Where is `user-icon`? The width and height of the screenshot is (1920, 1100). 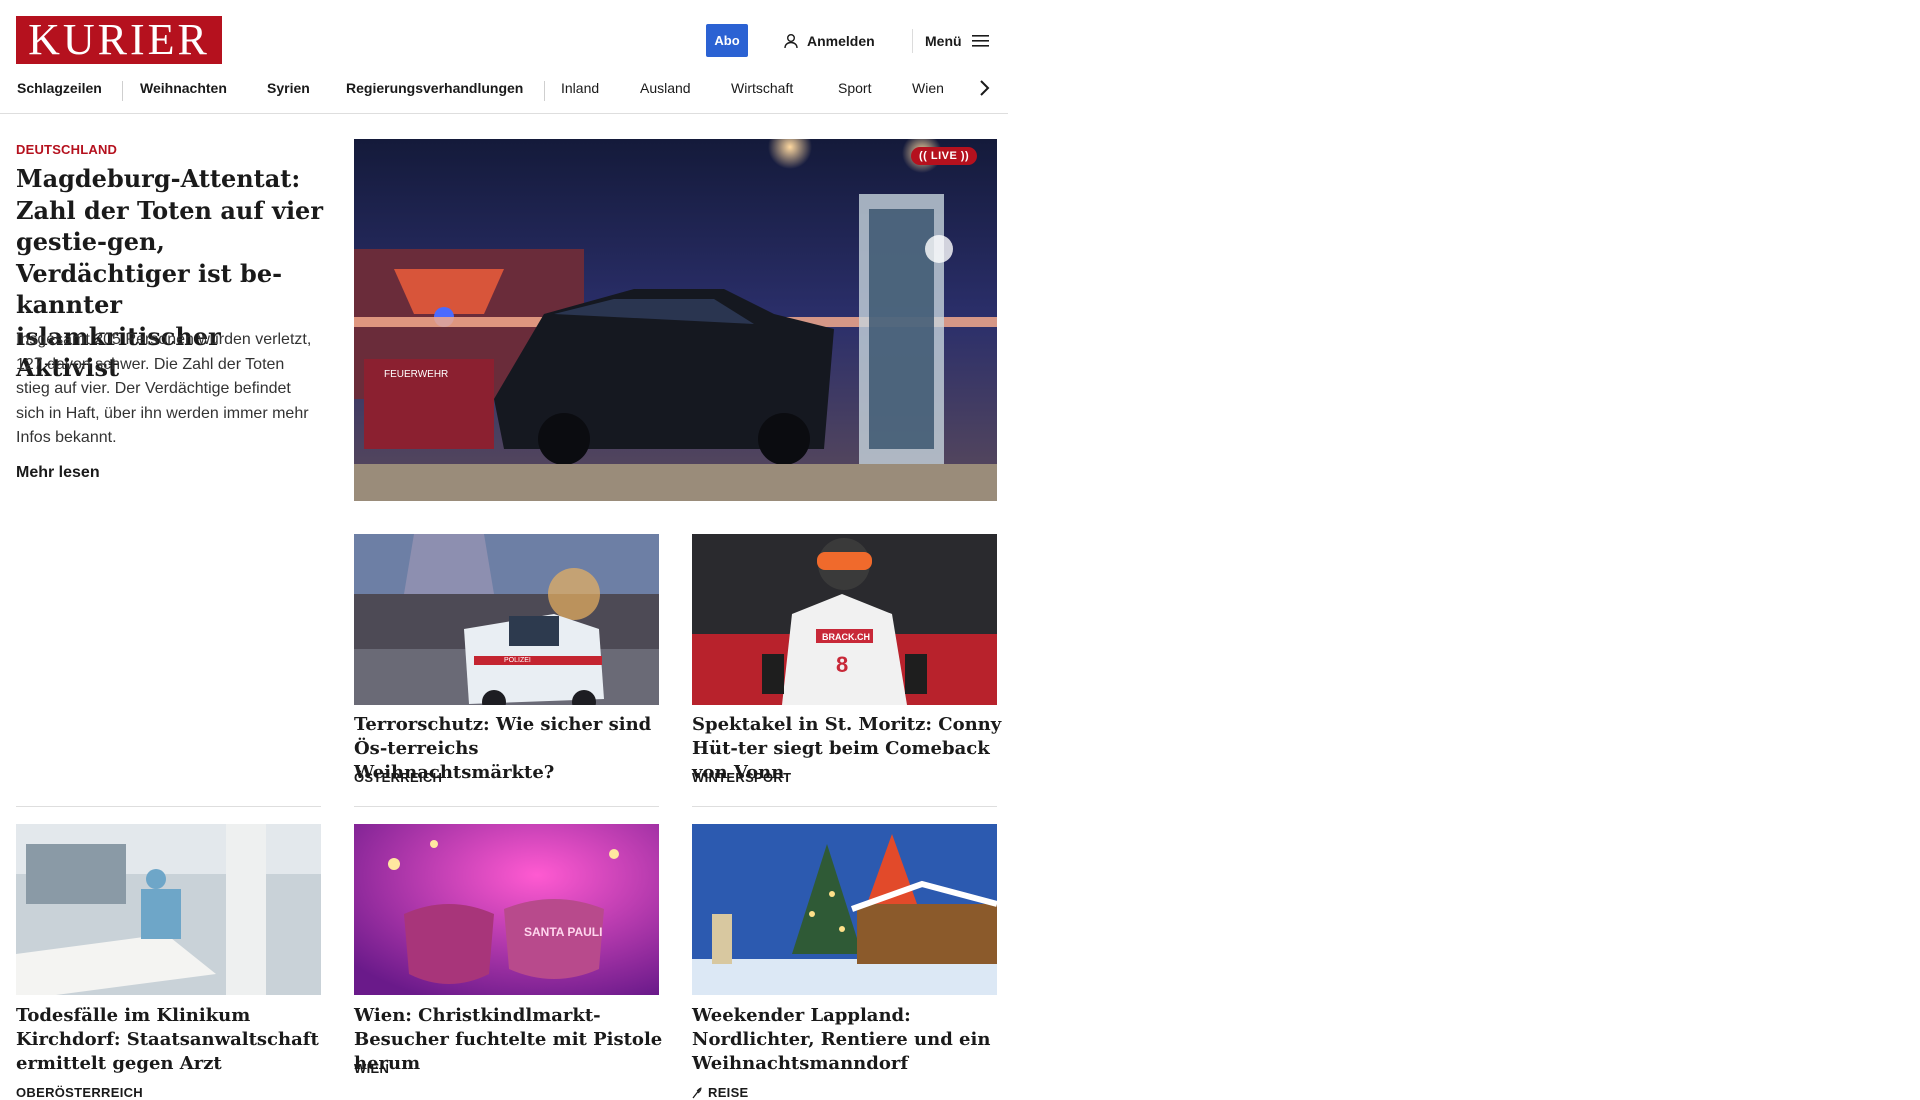 user-icon is located at coordinates (791, 41).